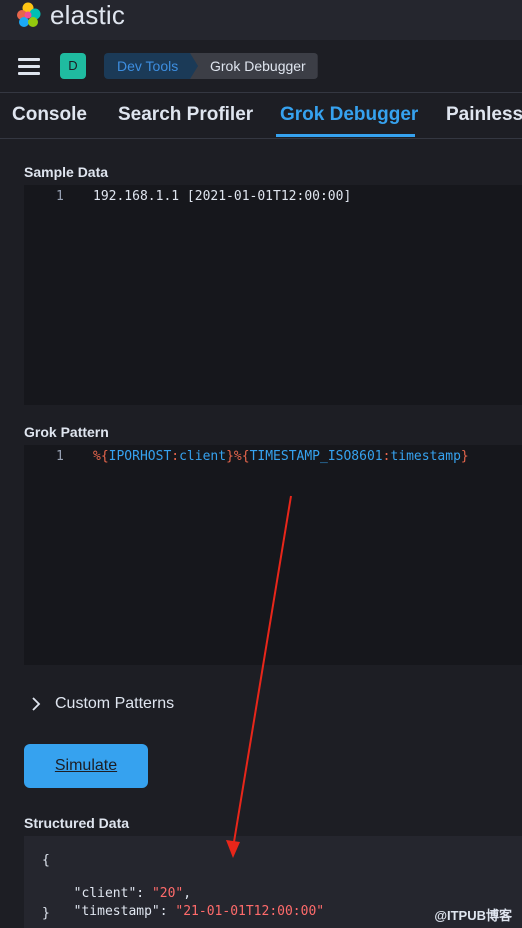 This screenshot has height=928, width=522. What do you see at coordinates (66, 172) in the screenshot?
I see `sample-data-label: Sample Data` at bounding box center [66, 172].